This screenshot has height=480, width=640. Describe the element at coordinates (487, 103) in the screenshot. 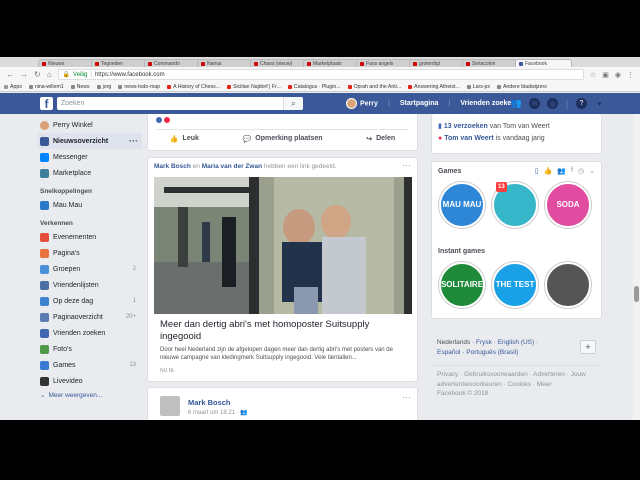

I see `find-friends-link: Vrienden zoeken` at that location.